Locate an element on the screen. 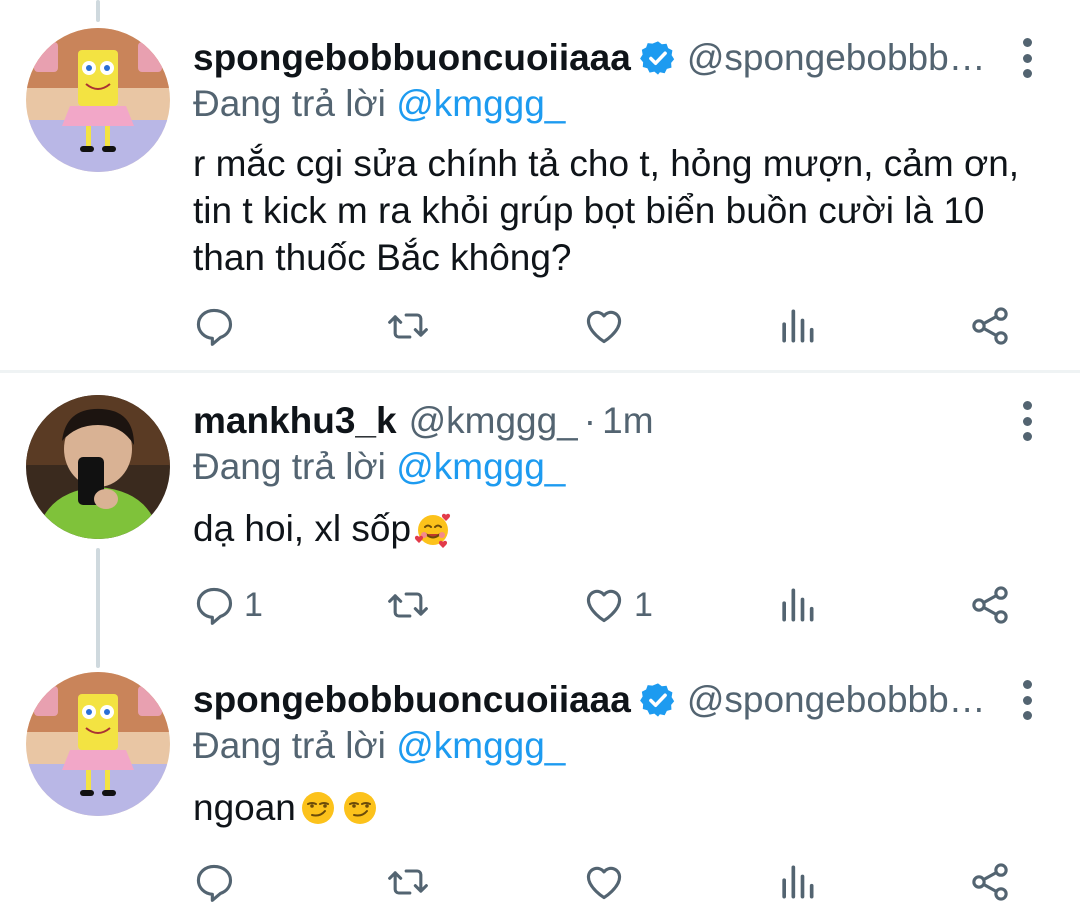  user-handle: @kmggg_ is located at coordinates (493, 421).